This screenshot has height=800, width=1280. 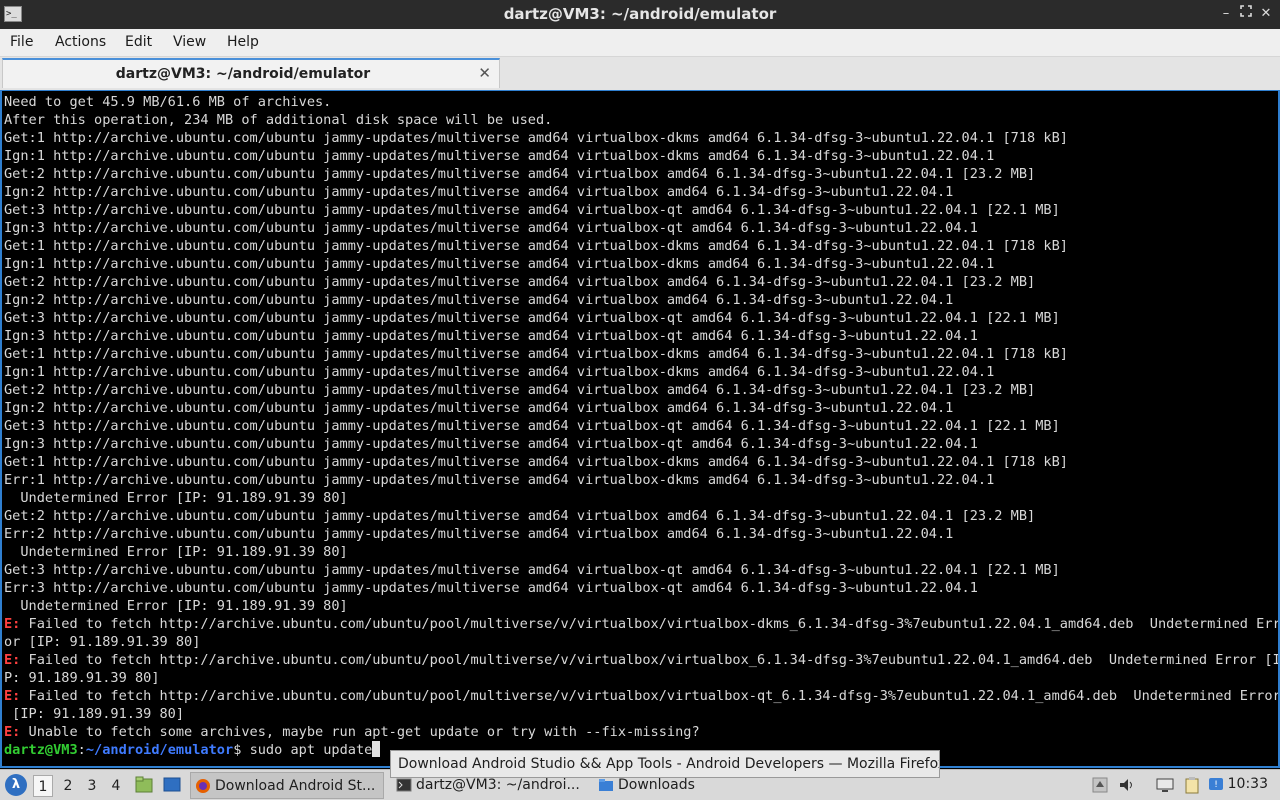 What do you see at coordinates (1266, 14) in the screenshot?
I see `close-window-button: ✕` at bounding box center [1266, 14].